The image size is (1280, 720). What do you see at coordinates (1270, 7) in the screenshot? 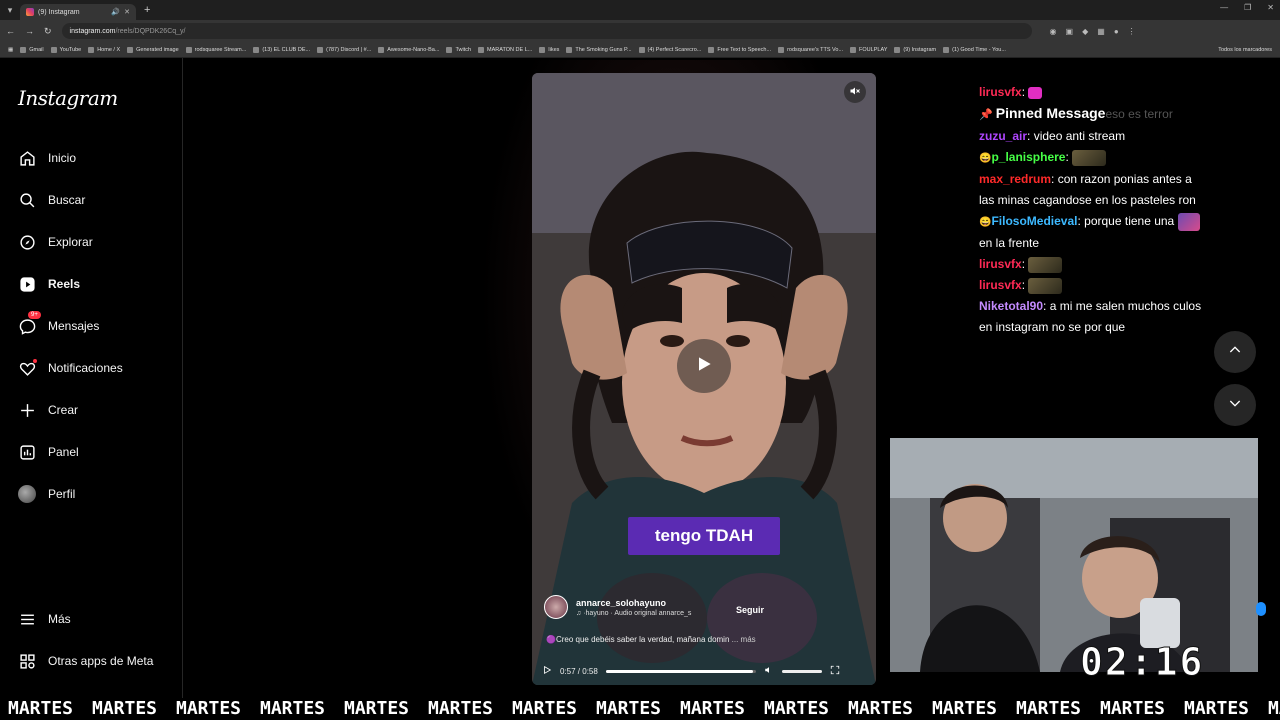
I see `close-window-icon: ✕` at bounding box center [1270, 7].